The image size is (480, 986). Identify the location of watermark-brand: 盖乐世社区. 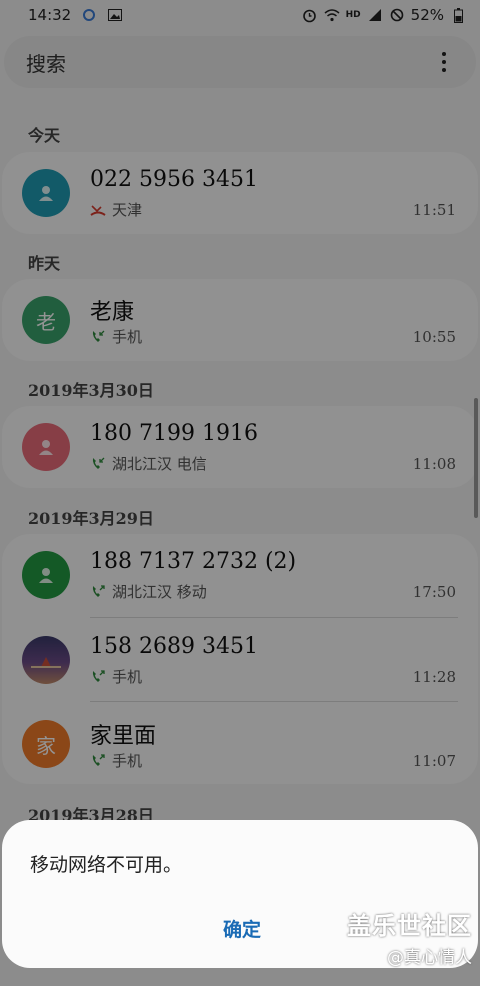
(409, 926).